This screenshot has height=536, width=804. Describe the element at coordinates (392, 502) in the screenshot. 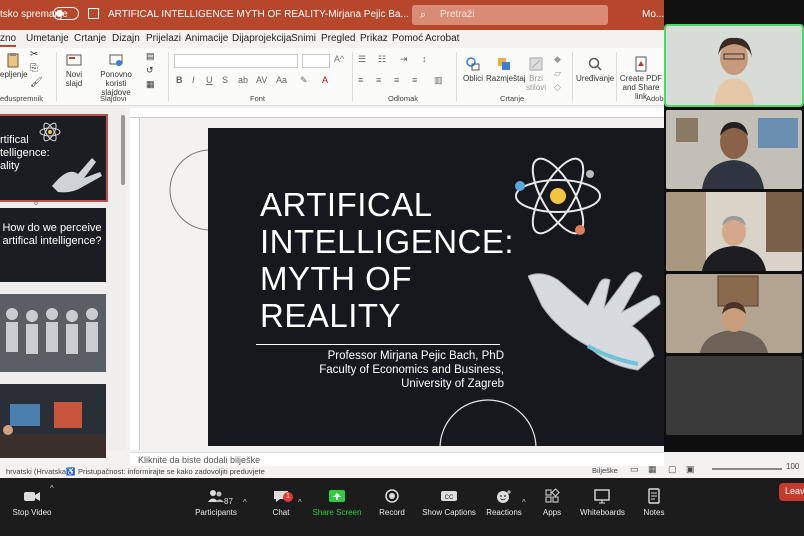

I see `record-button: Record` at that location.